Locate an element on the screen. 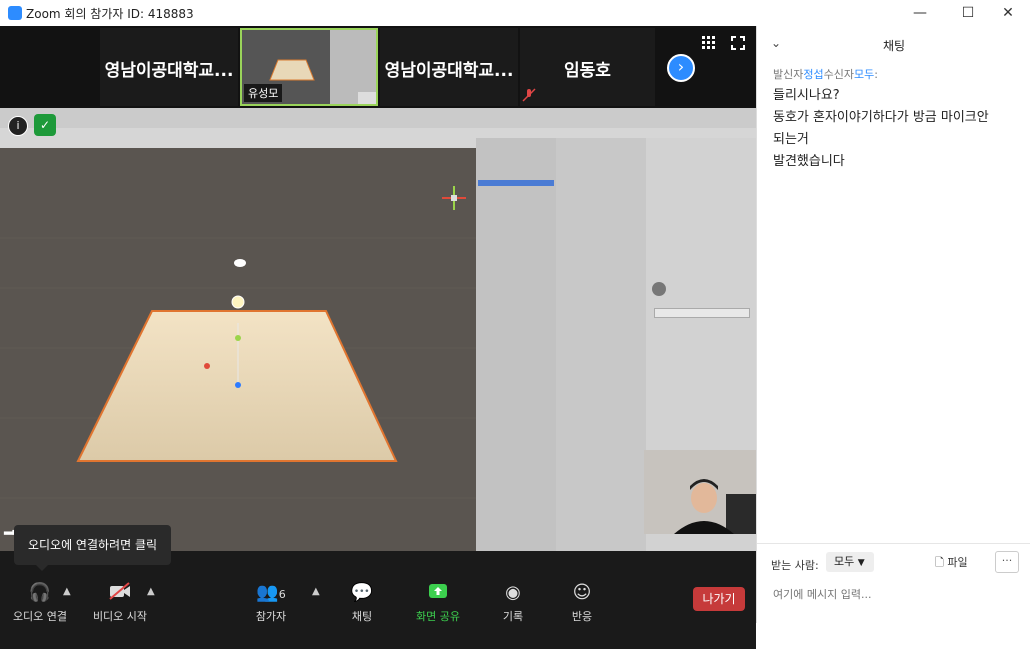 This screenshot has height=649, width=1030. unity-hierarchy-panel is located at coordinates (516, 344).